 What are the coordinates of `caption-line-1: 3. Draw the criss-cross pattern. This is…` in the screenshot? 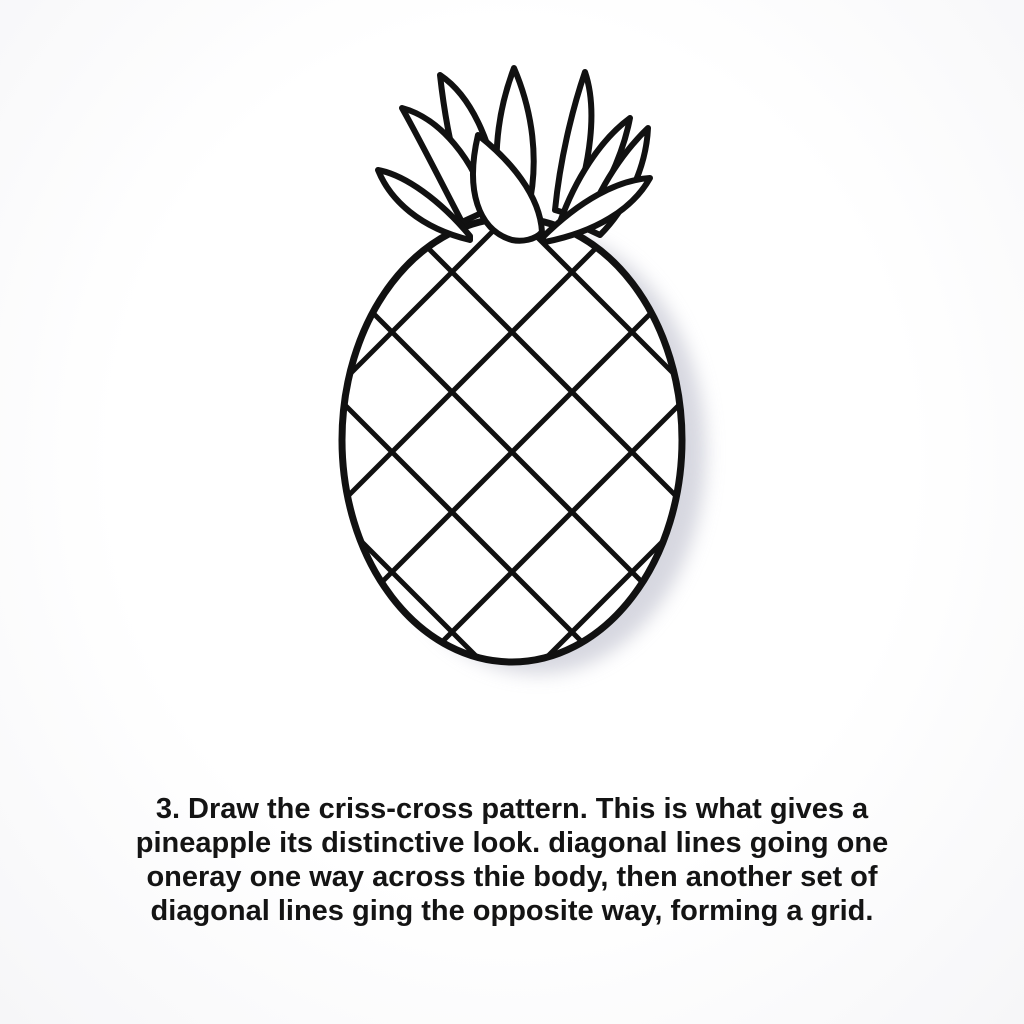 It's located at (512, 809).